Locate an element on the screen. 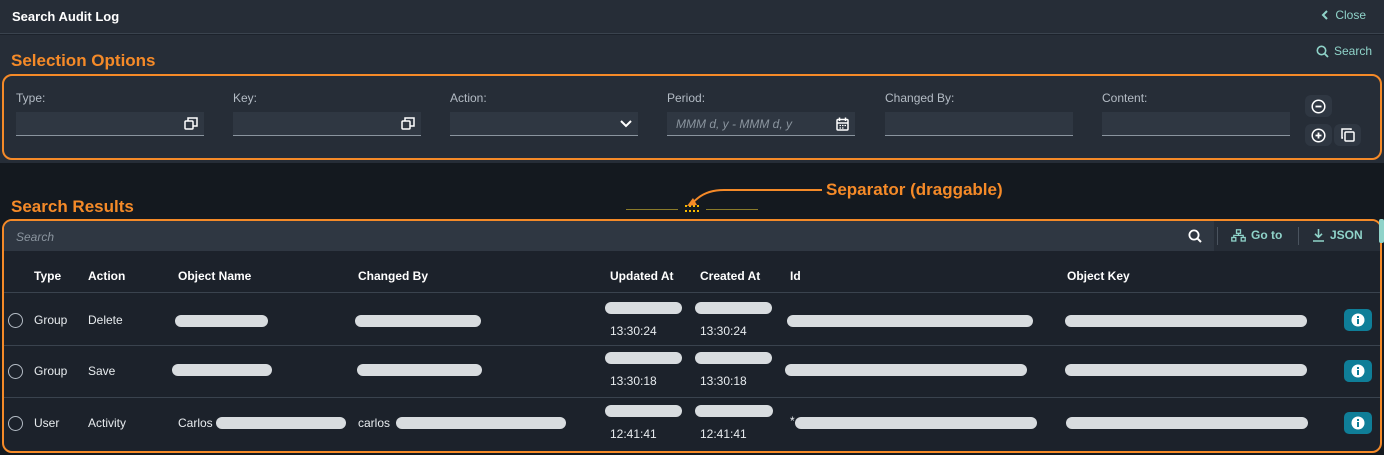 This screenshot has height=455, width=1384. key-input is located at coordinates (327, 124).